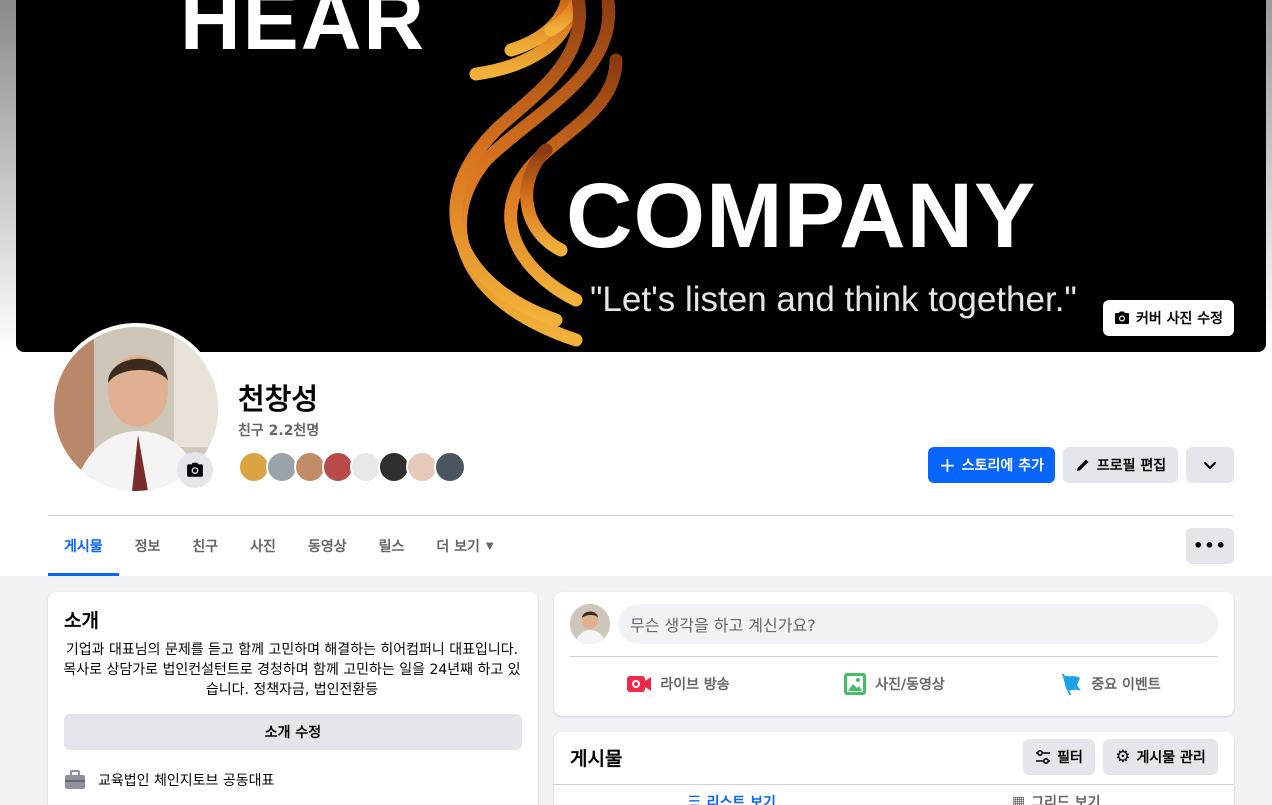  I want to click on tab-about: 정보, so click(148, 546).